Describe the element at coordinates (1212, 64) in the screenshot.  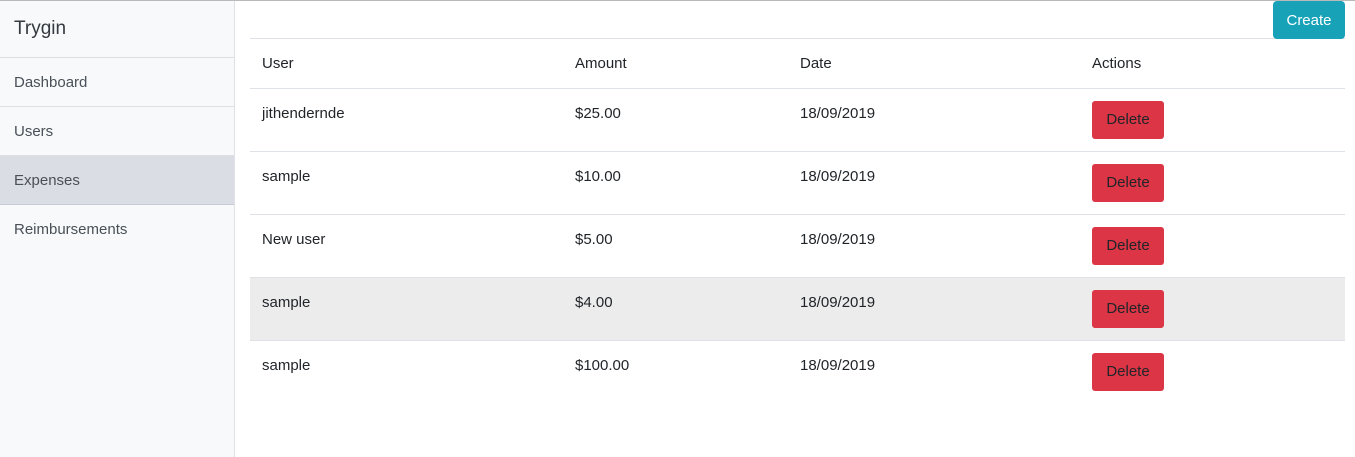
I see `column-header-actions: Actions` at that location.